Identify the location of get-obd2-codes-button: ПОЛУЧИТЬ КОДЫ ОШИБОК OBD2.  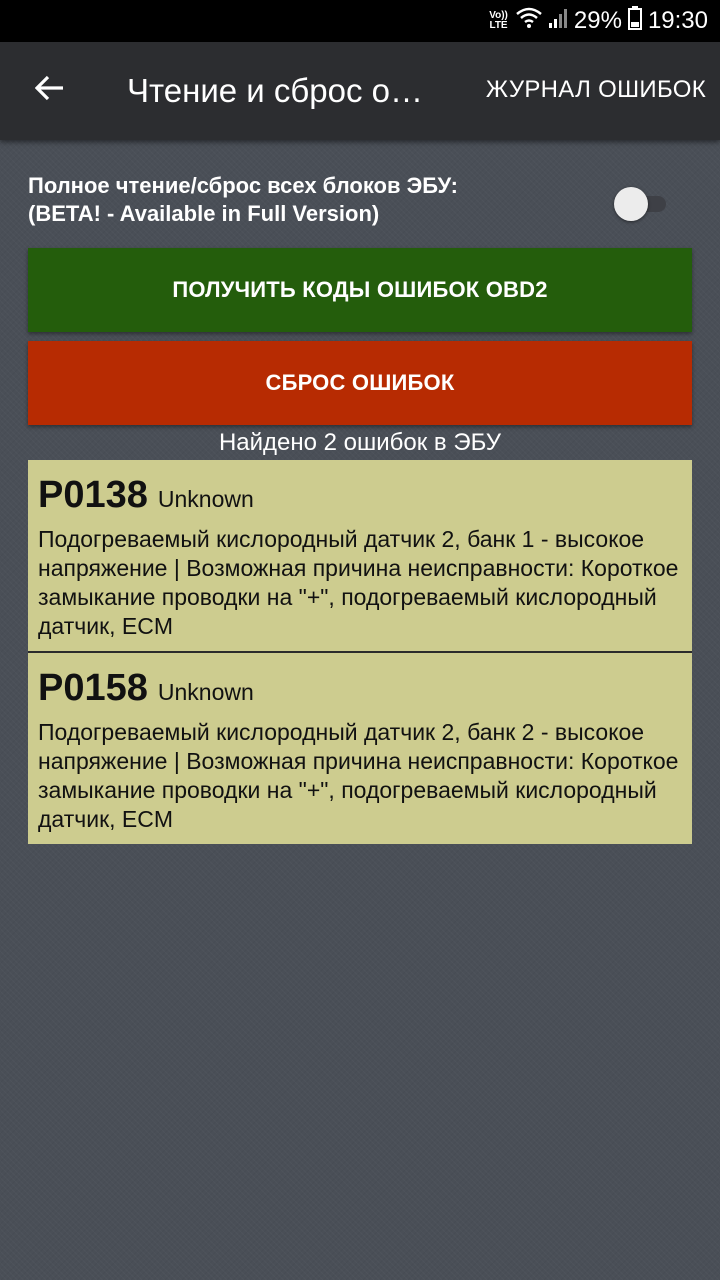
(360, 290).